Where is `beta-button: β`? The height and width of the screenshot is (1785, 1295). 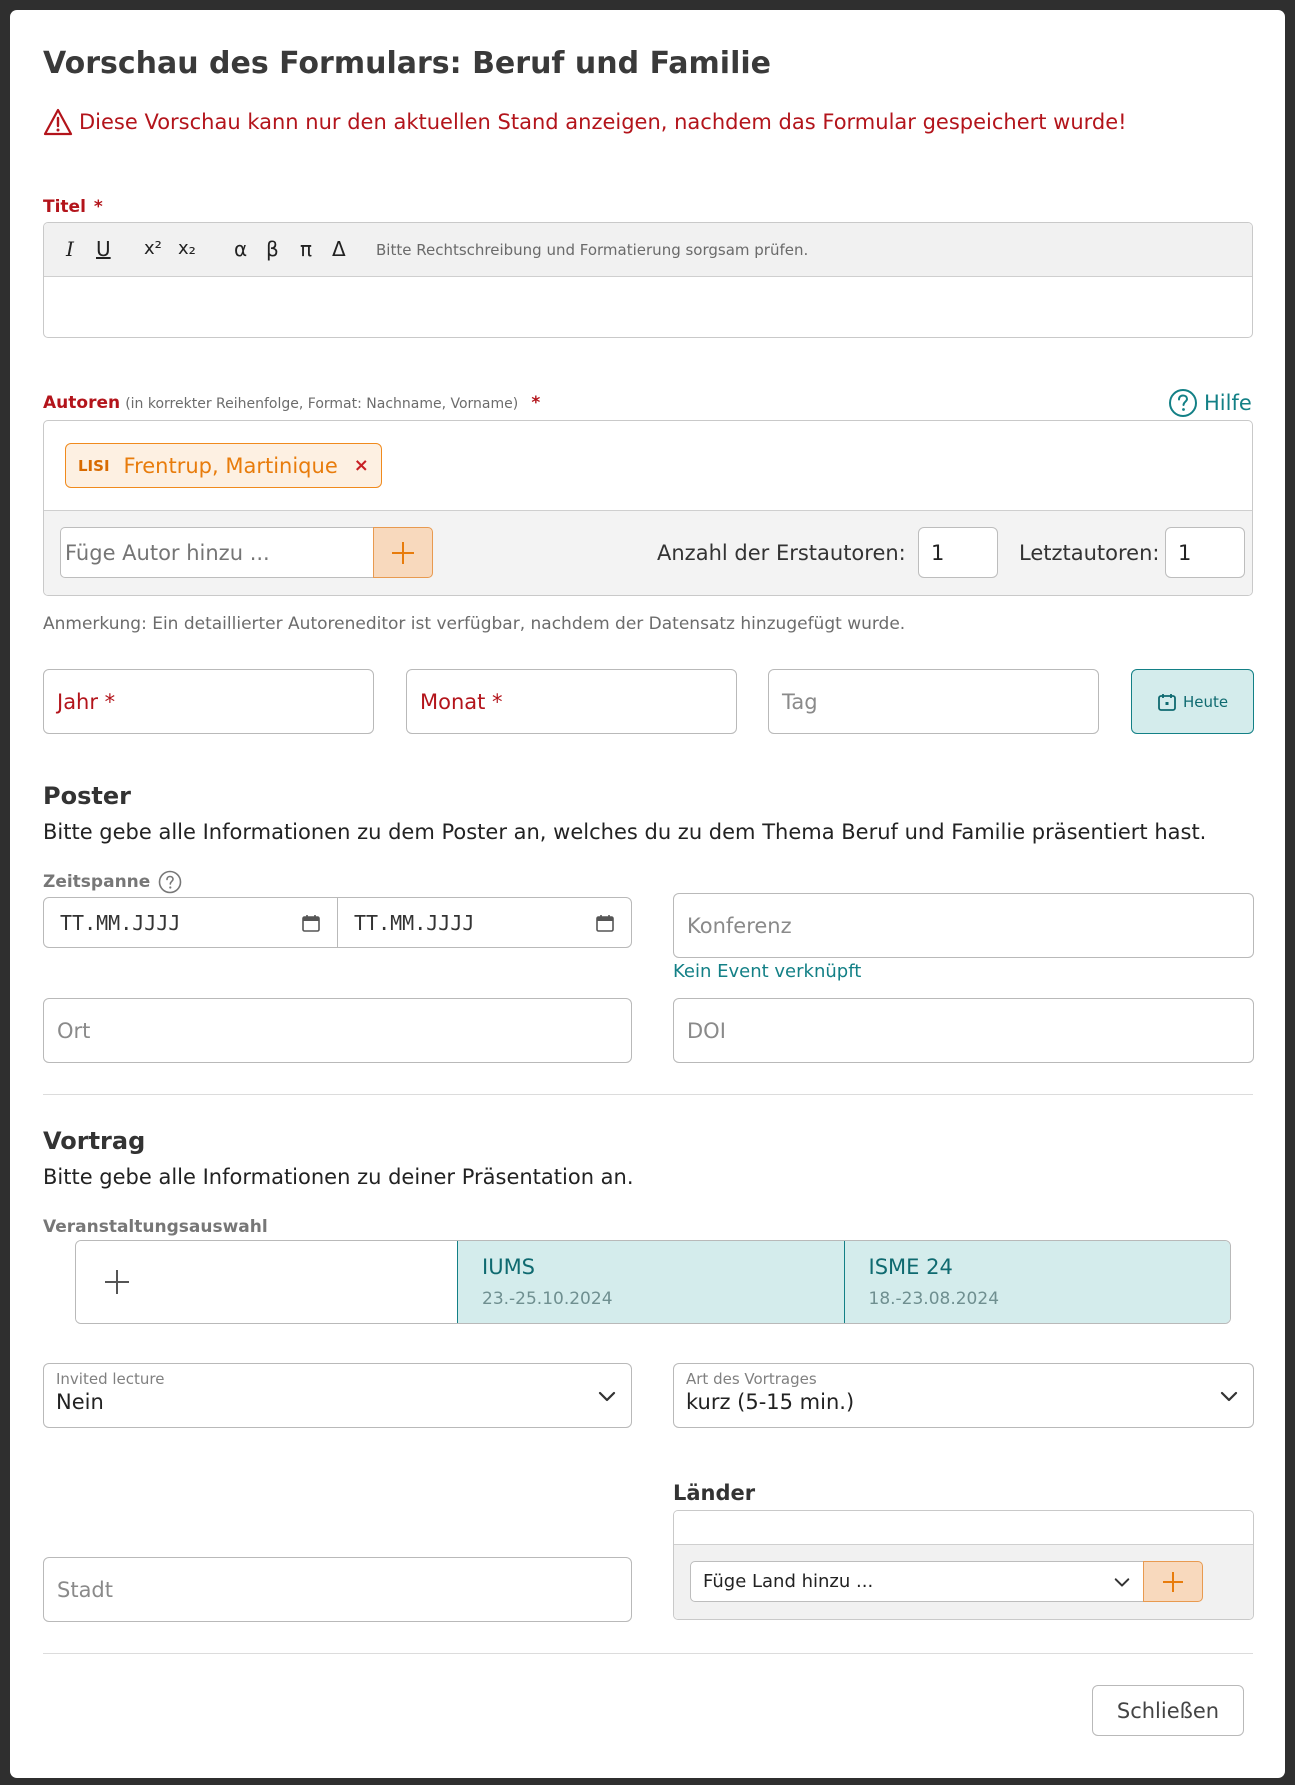 beta-button: β is located at coordinates (272, 249).